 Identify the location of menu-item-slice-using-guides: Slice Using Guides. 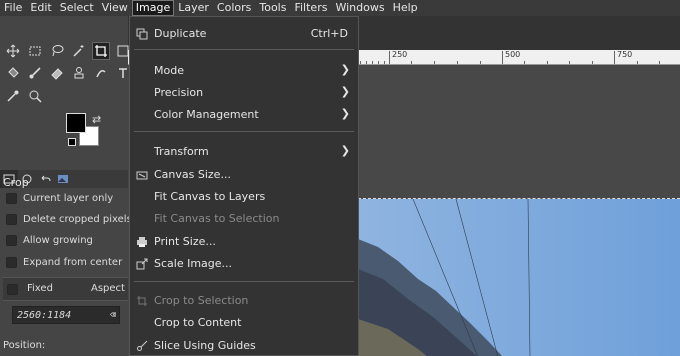
(244, 345).